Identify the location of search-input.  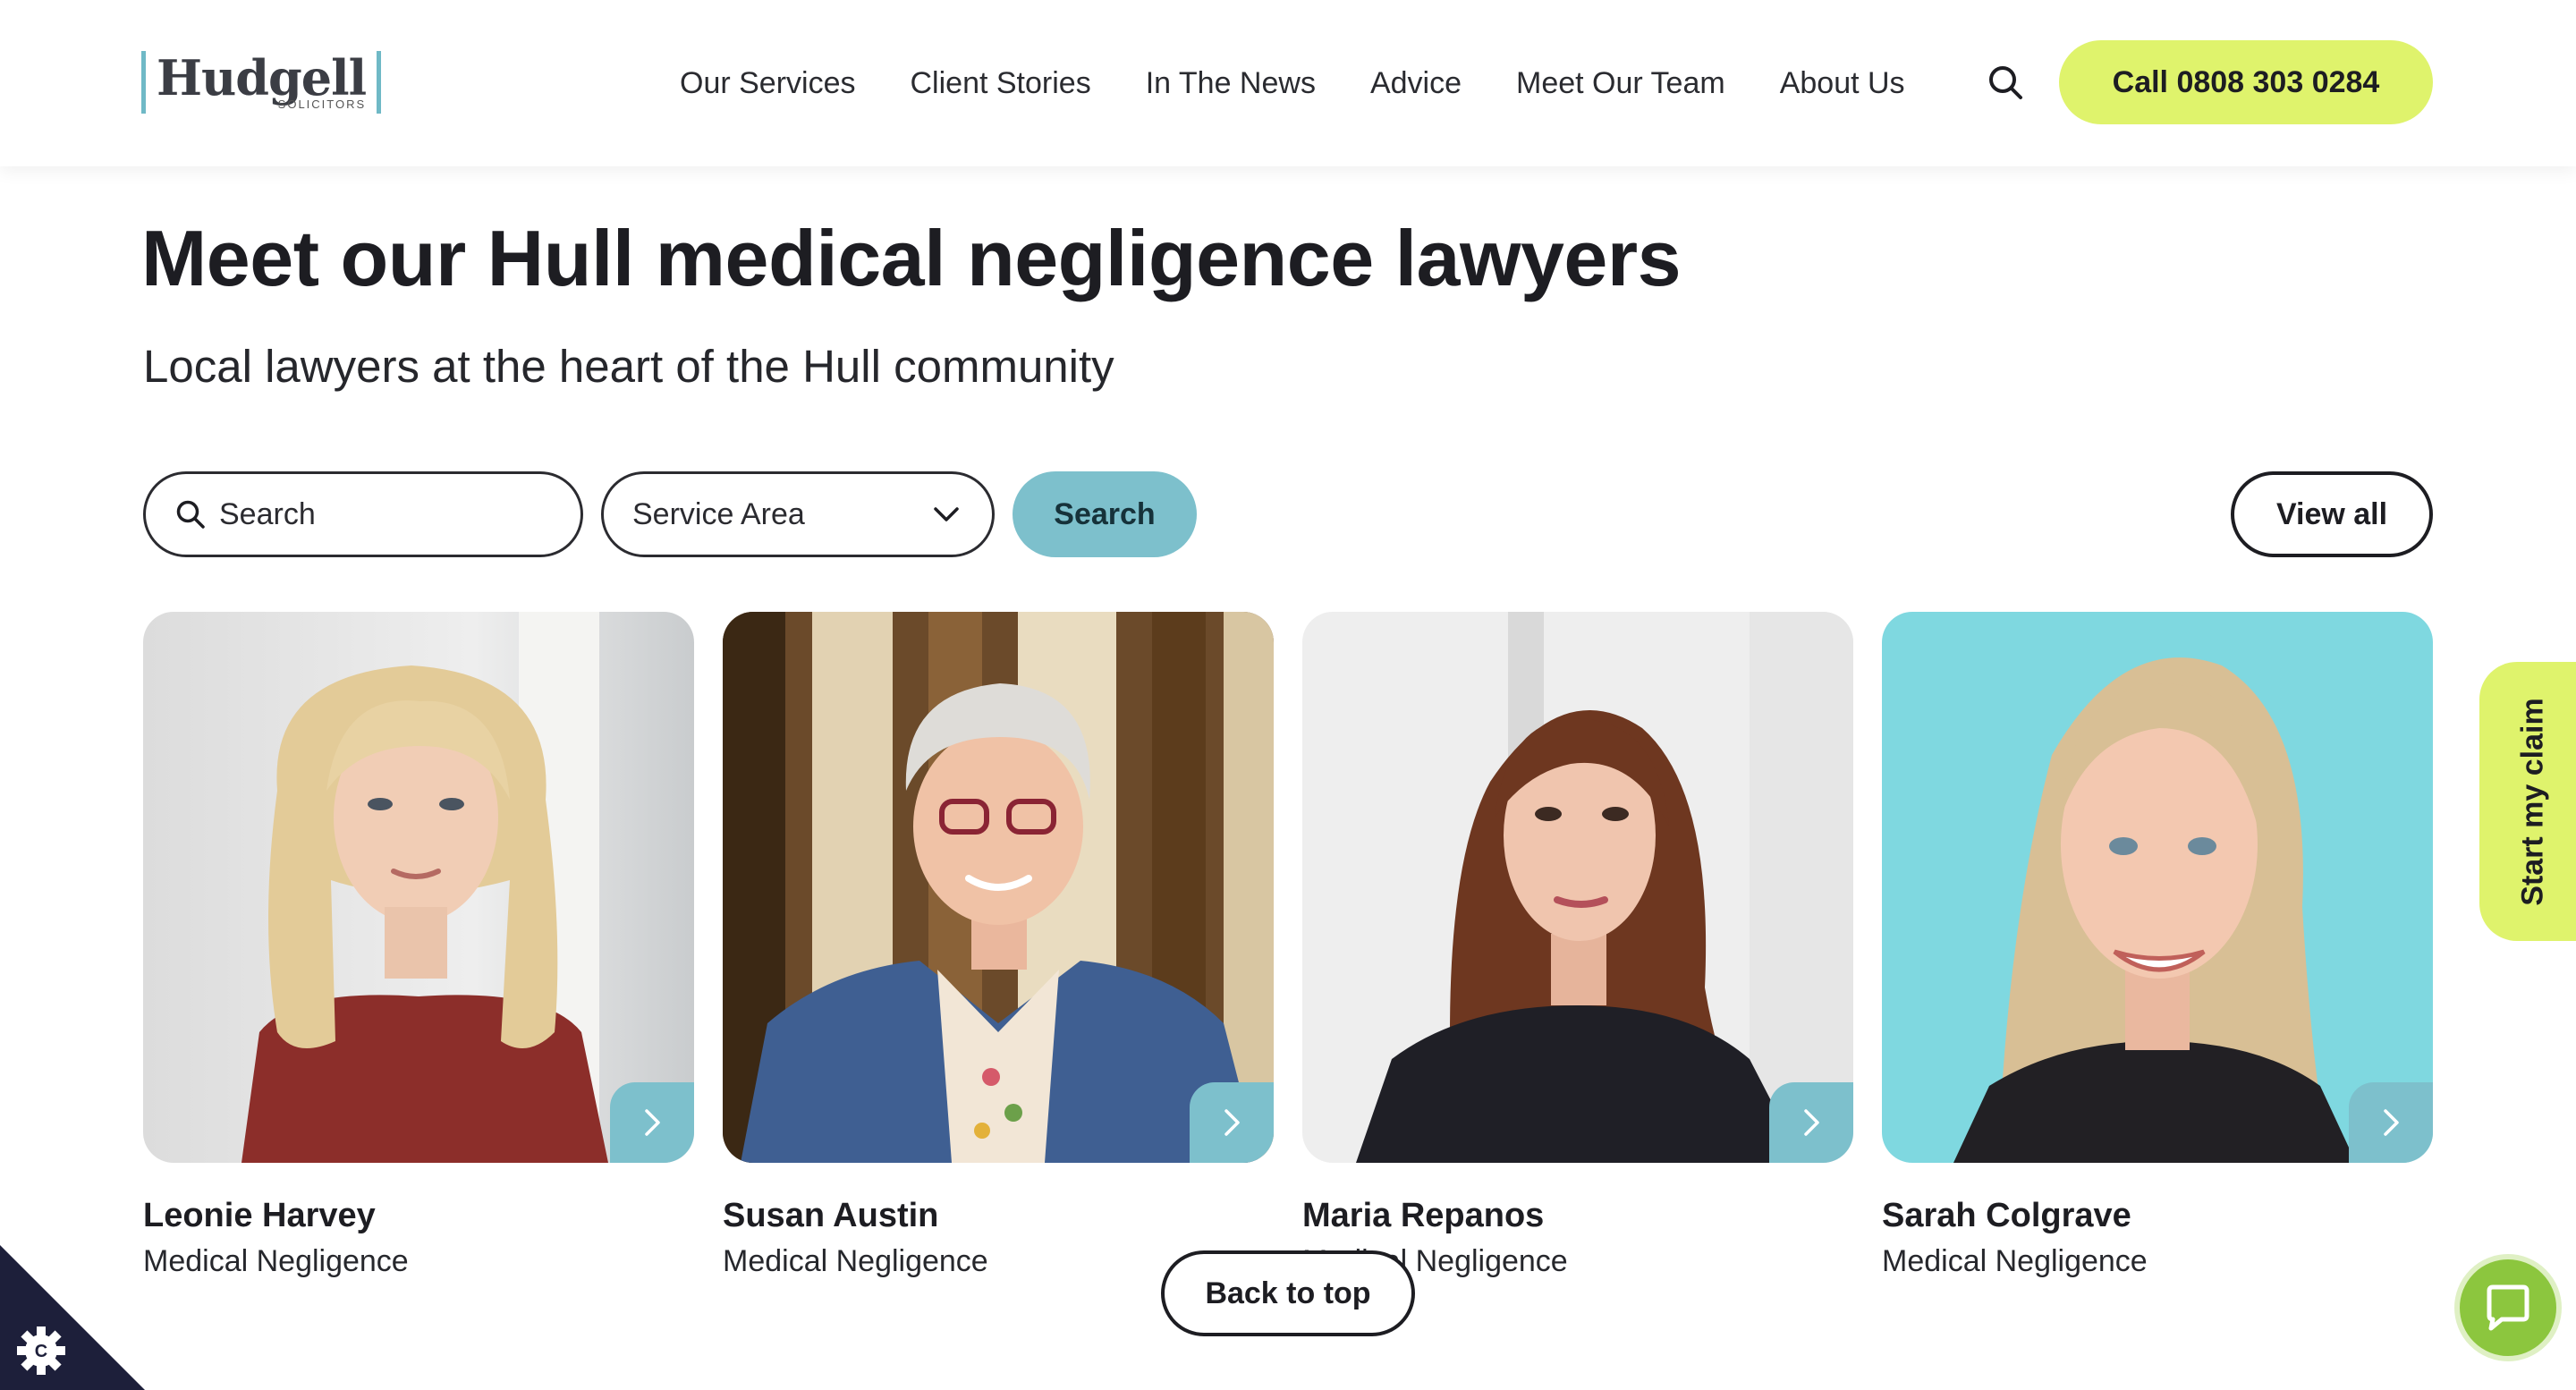
(389, 514).